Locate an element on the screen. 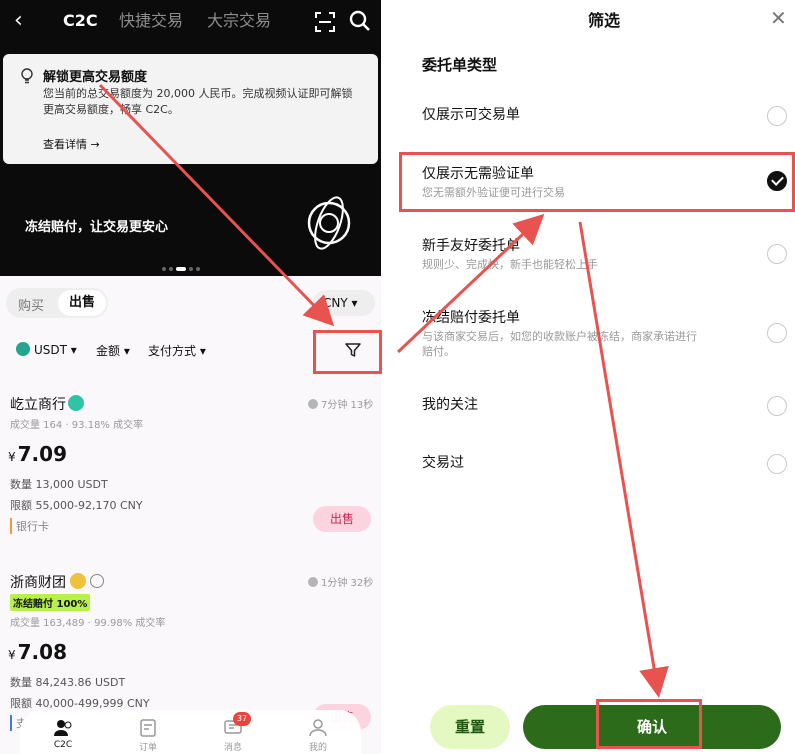 The width and height of the screenshot is (795, 754). search-icon is located at coordinates (360, 21).